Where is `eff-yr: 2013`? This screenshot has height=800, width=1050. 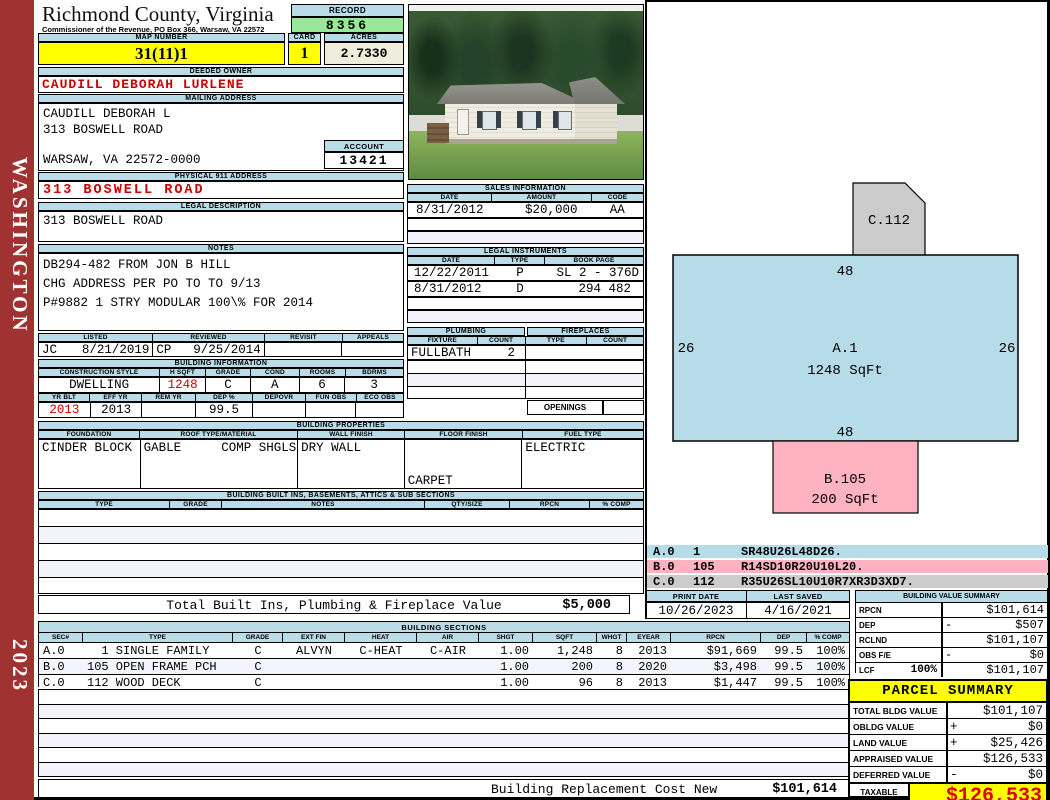
eff-yr: 2013 is located at coordinates (117, 410).